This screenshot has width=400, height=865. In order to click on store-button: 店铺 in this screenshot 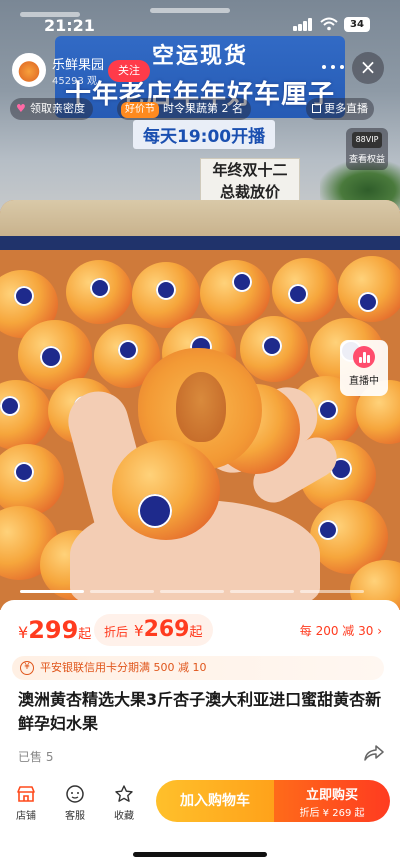, I will do `click(26, 803)`.